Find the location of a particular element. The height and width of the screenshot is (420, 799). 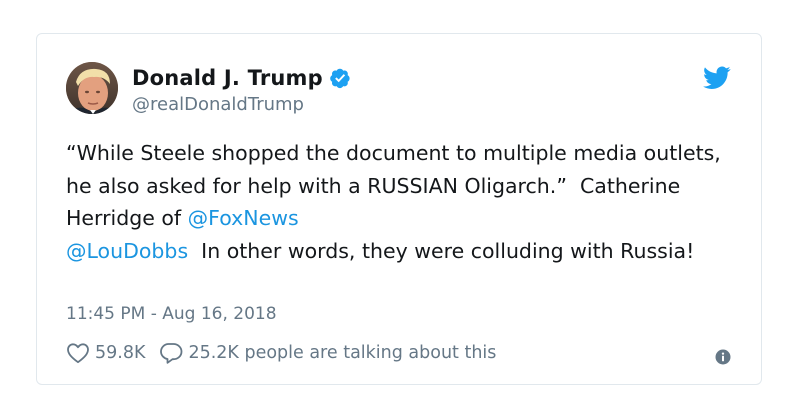

info-icon is located at coordinates (723, 357).